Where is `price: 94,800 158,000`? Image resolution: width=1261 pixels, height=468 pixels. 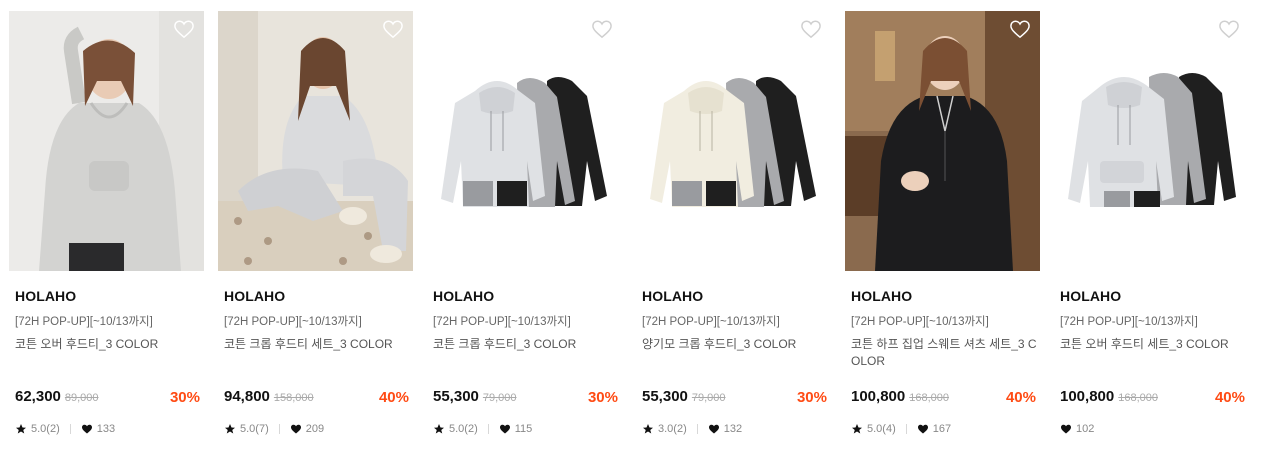
price: 94,800 158,000 is located at coordinates (269, 396).